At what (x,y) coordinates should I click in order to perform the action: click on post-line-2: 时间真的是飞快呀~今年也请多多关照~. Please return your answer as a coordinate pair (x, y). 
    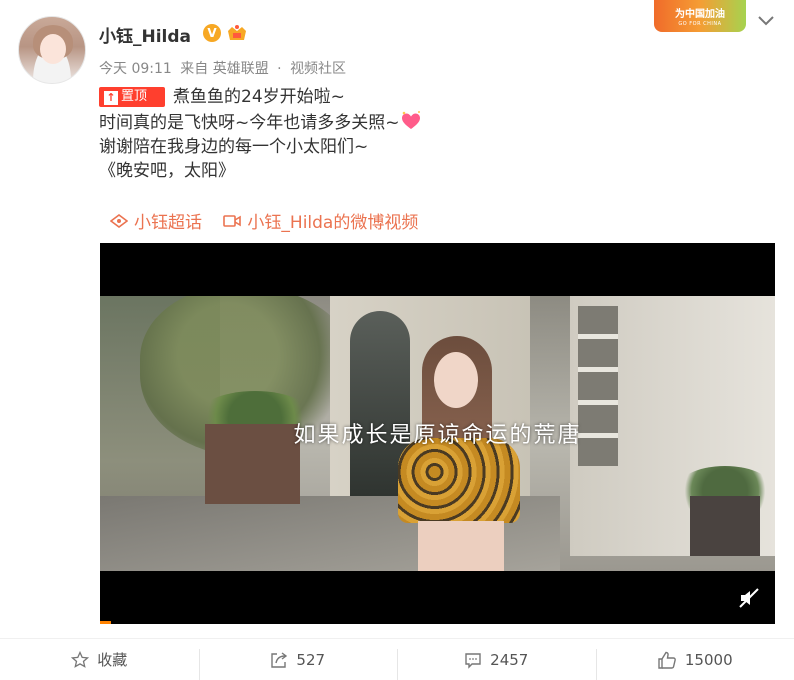
    Looking at the image, I should click on (260, 122).